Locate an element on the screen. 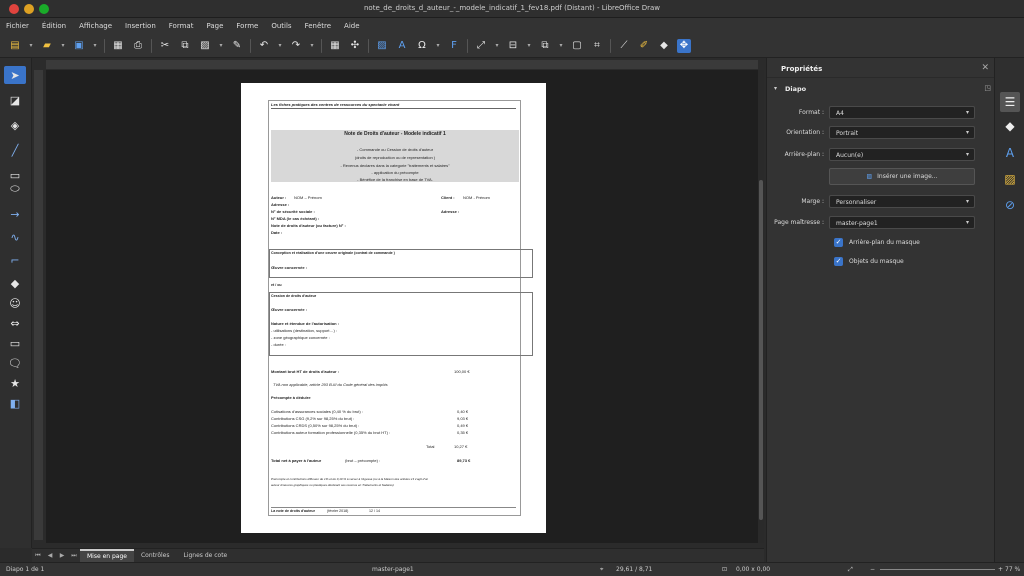  tab-lignes-de-cote: Lignes de cote is located at coordinates (205, 556).